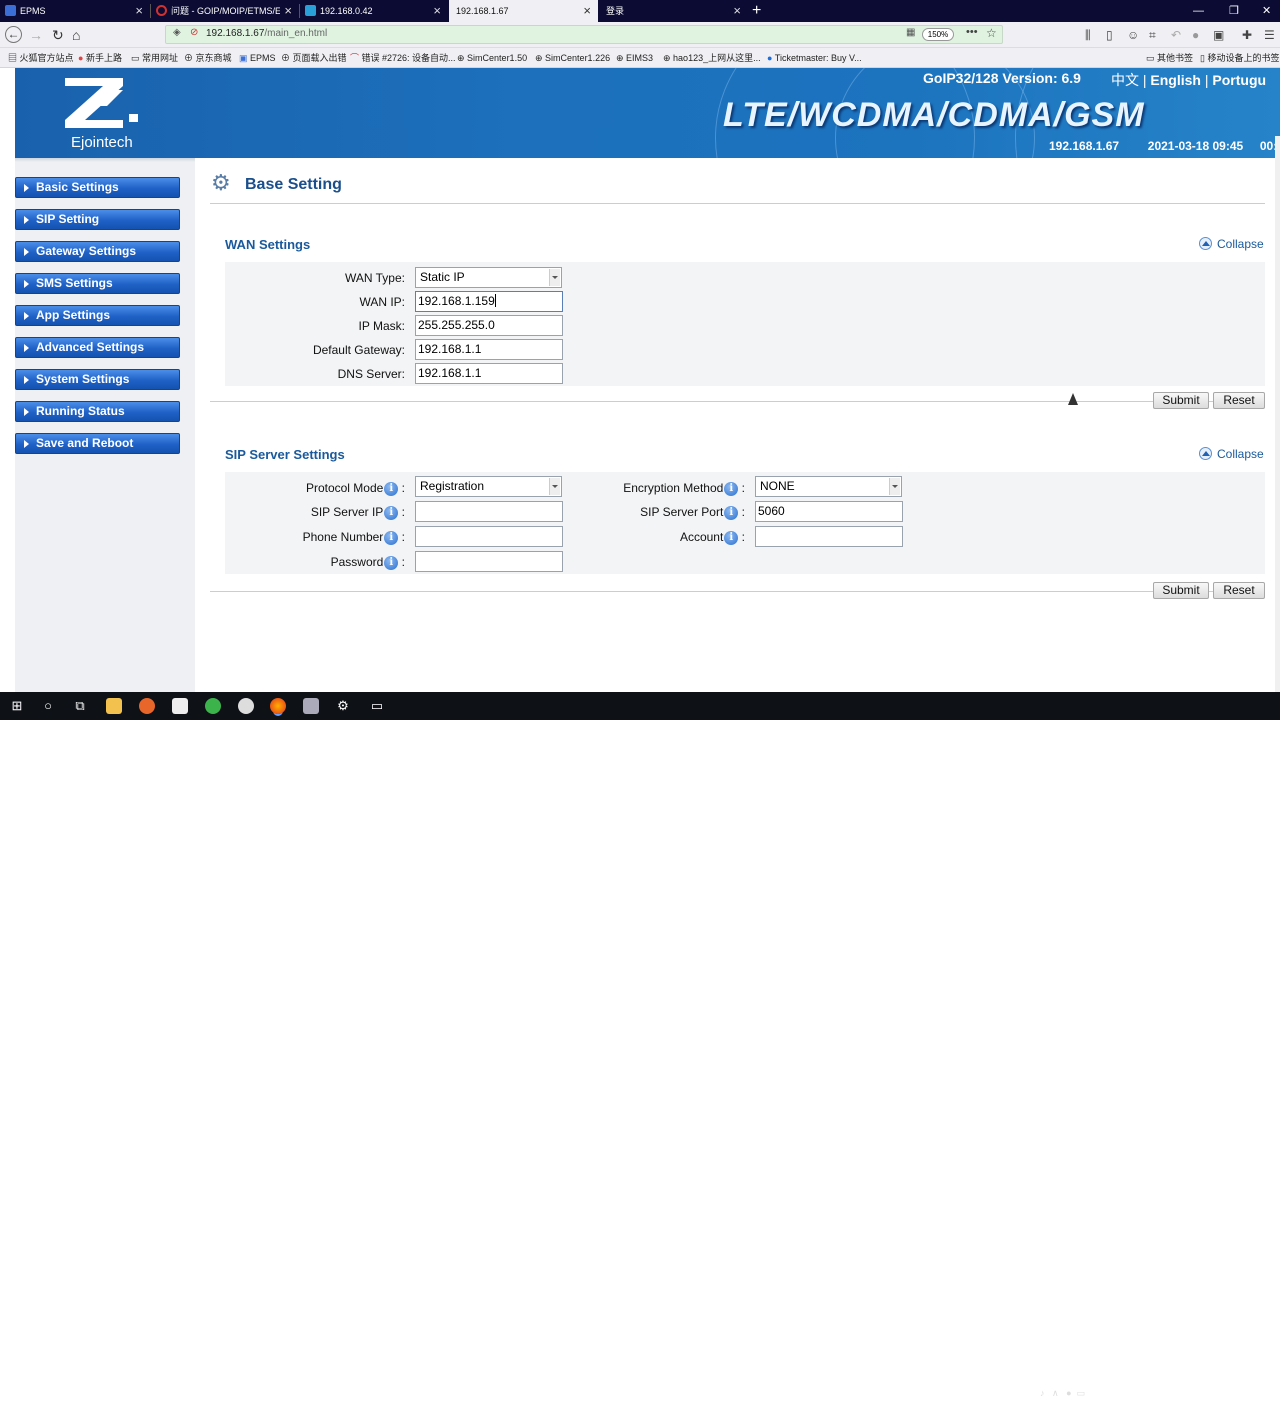 This screenshot has height=1407, width=1280. What do you see at coordinates (41, 58) in the screenshot?
I see `bookmark-item: ▤ 火狐官方站点` at bounding box center [41, 58].